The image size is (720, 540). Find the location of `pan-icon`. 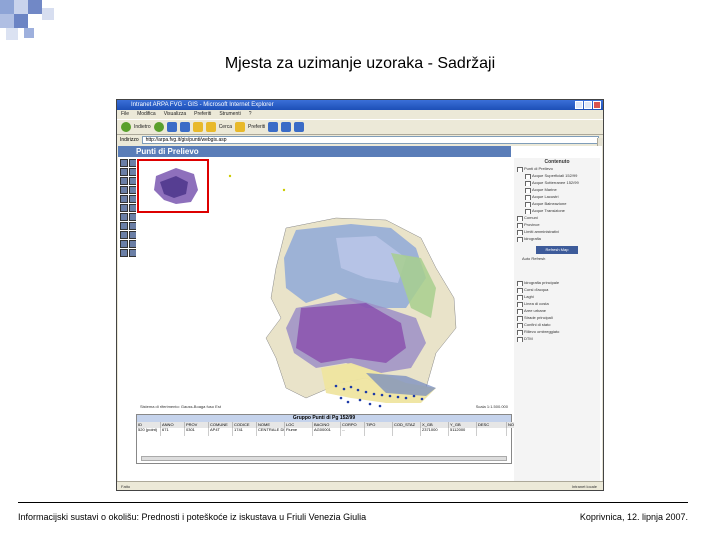

pan-icon is located at coordinates (124, 172).